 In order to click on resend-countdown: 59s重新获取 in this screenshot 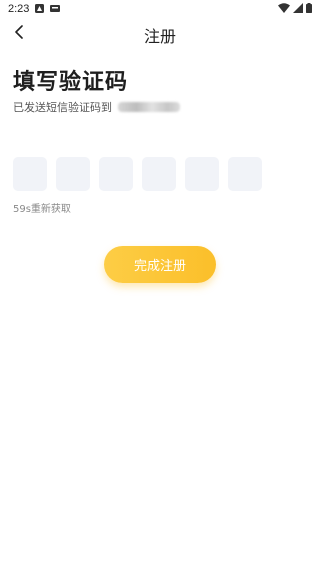, I will do `click(42, 209)`.